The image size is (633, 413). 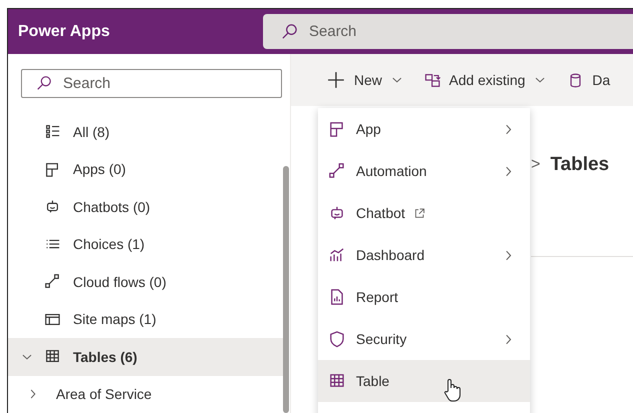 What do you see at coordinates (337, 381) in the screenshot?
I see `table-icon` at bounding box center [337, 381].